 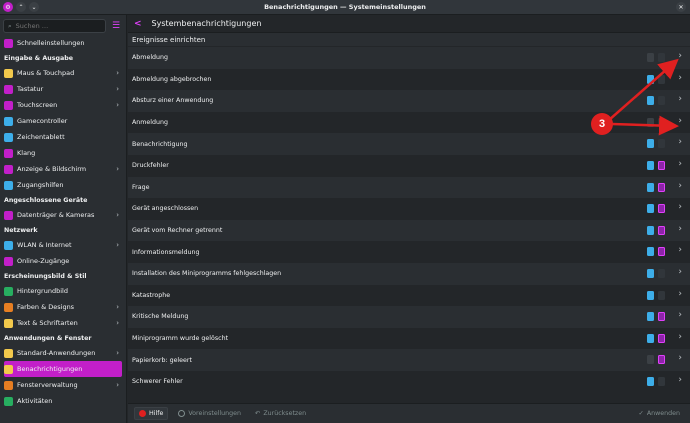 What do you see at coordinates (63, 353) in the screenshot?
I see `sidebar-item-default-apps: Standard-Anwendungen ›` at bounding box center [63, 353].